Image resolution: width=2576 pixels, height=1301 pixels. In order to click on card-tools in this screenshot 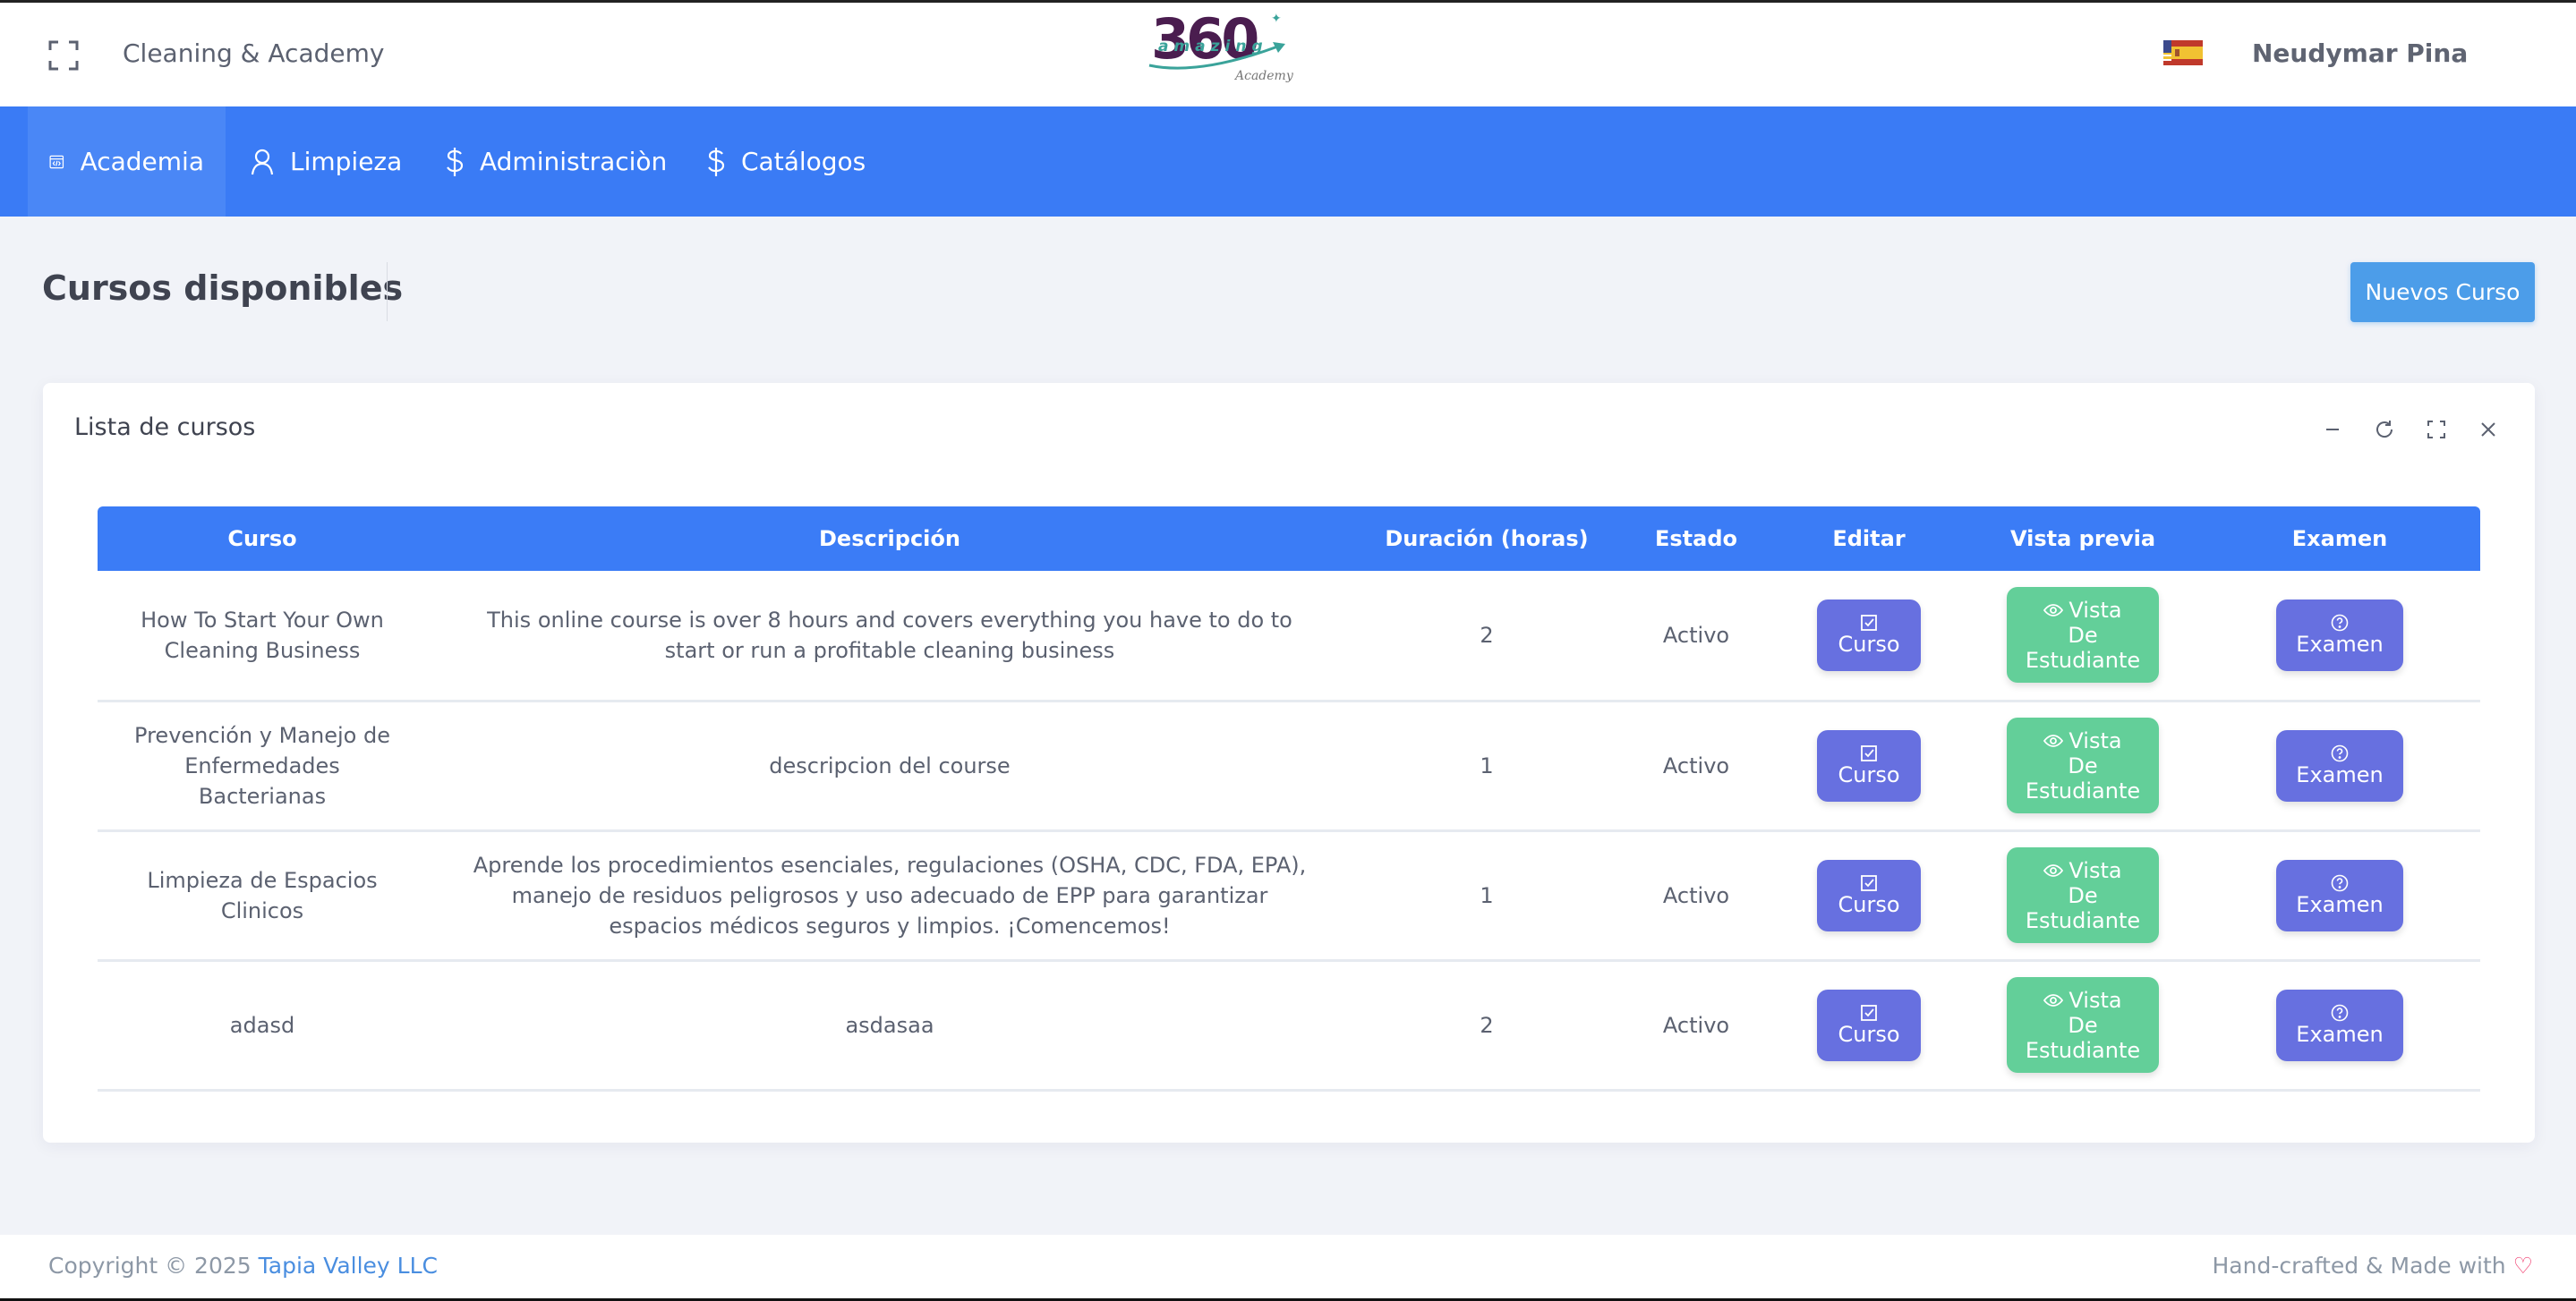, I will do `click(2410, 429)`.